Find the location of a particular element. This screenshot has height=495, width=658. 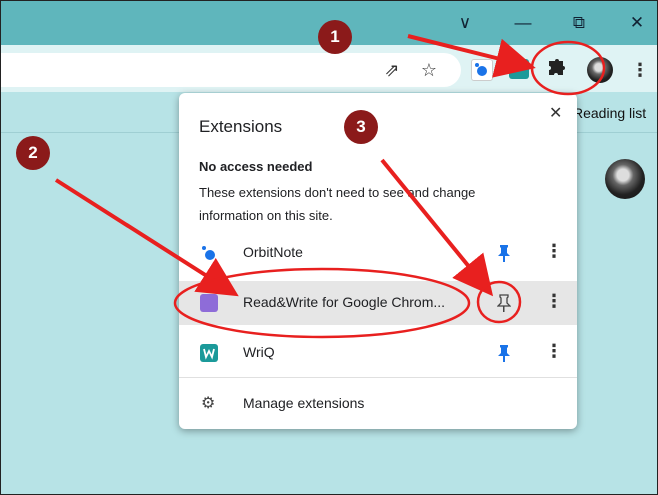

extension-row-readwrite: Read&Write for Google Chrom... ⋮ is located at coordinates (378, 303).